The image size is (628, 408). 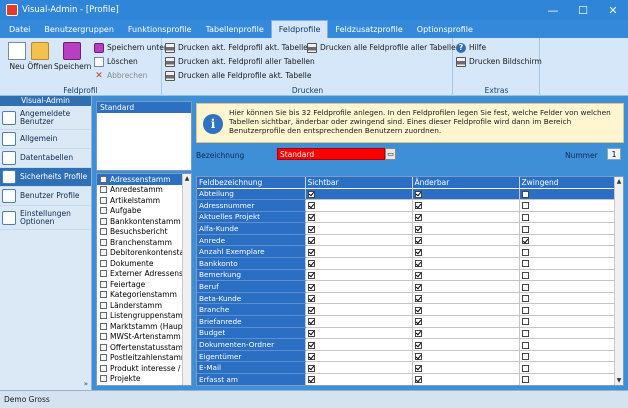 What do you see at coordinates (144, 305) in the screenshot?
I see `table-list-item: Länderstamm` at bounding box center [144, 305].